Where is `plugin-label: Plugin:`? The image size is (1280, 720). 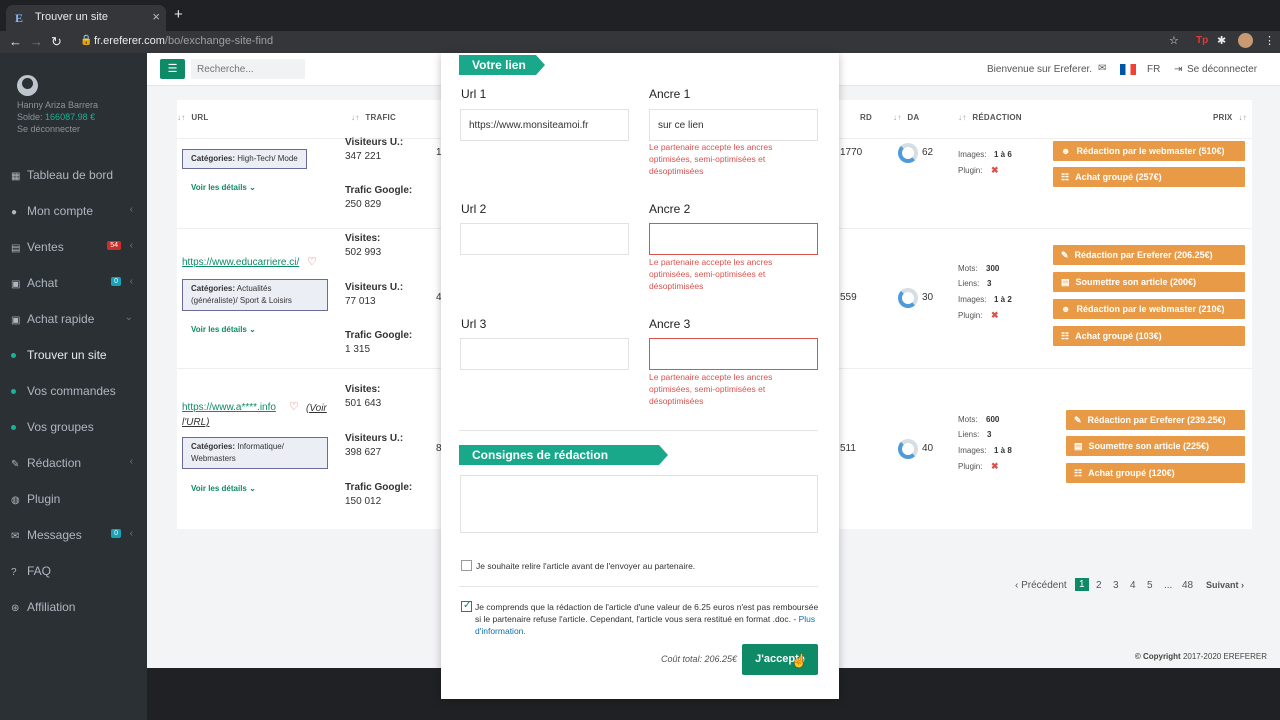
plugin-label: Plugin: is located at coordinates (970, 315).